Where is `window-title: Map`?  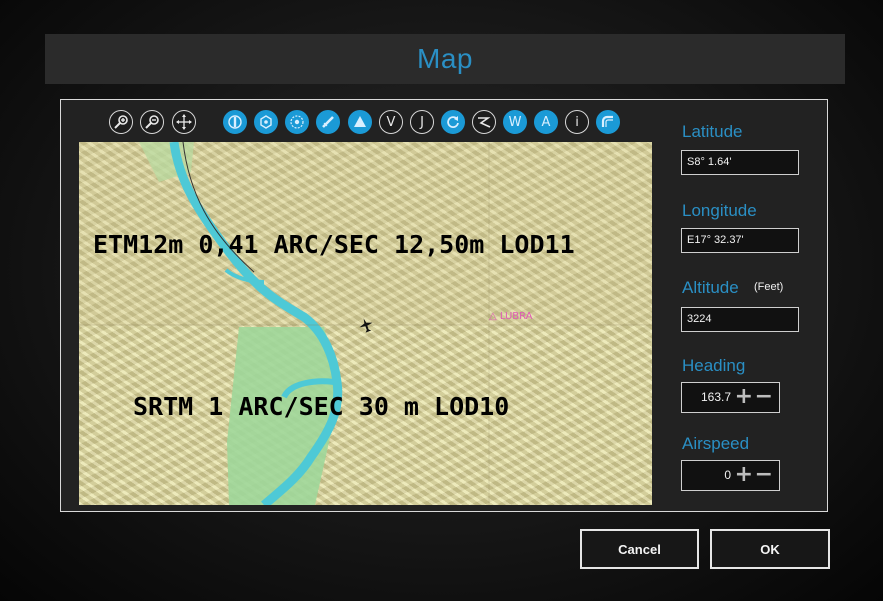 window-title: Map is located at coordinates (445, 58).